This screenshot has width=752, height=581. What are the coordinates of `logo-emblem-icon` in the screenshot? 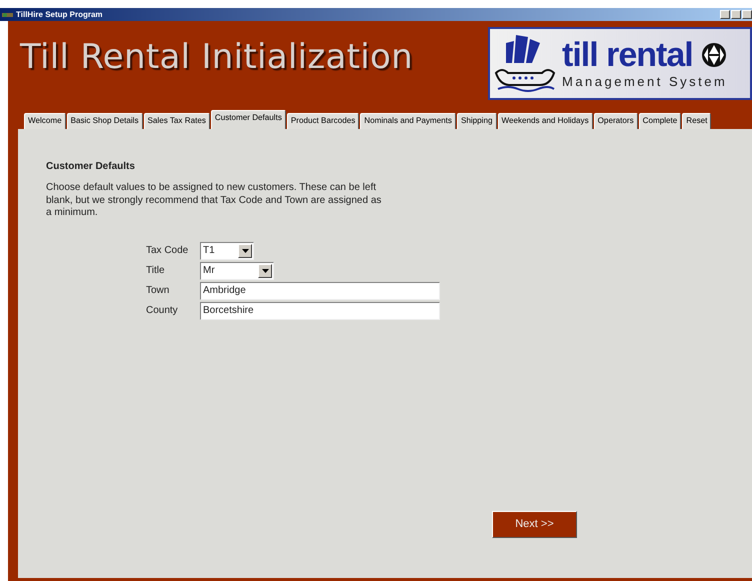 It's located at (713, 55).